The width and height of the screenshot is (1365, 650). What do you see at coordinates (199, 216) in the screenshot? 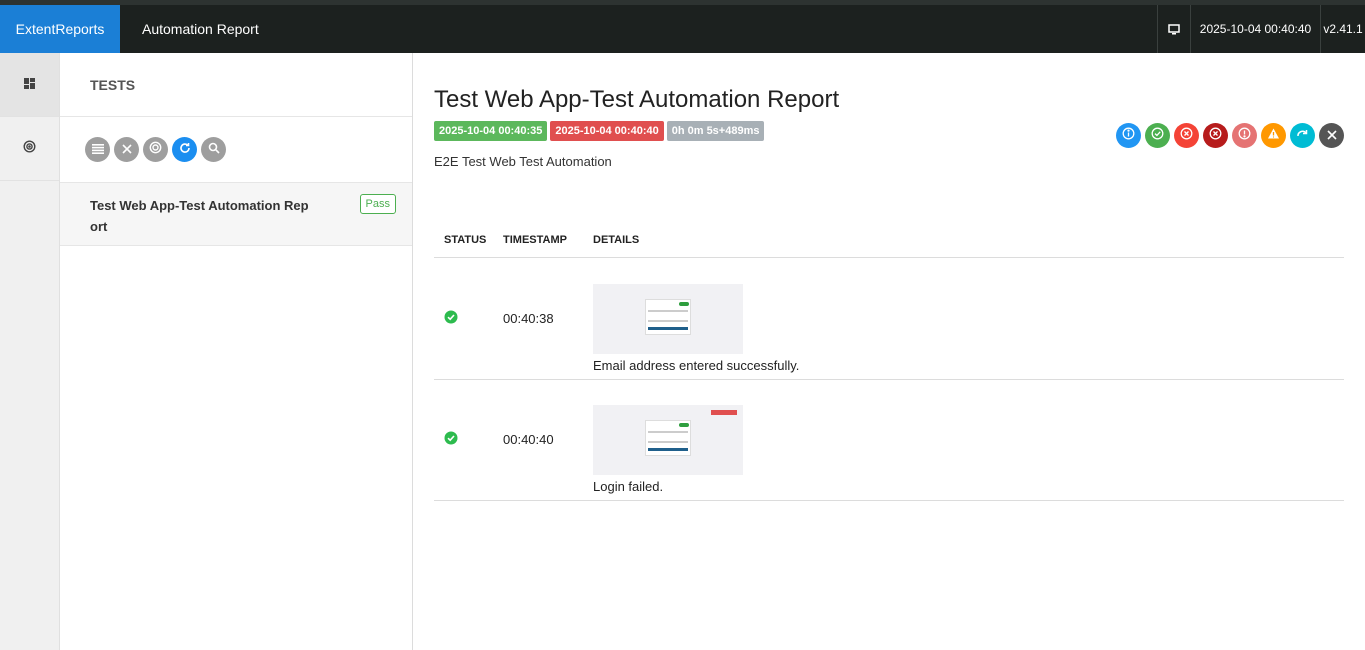
I see `test-item-name: Test Web App-Test Automation Report` at bounding box center [199, 216].